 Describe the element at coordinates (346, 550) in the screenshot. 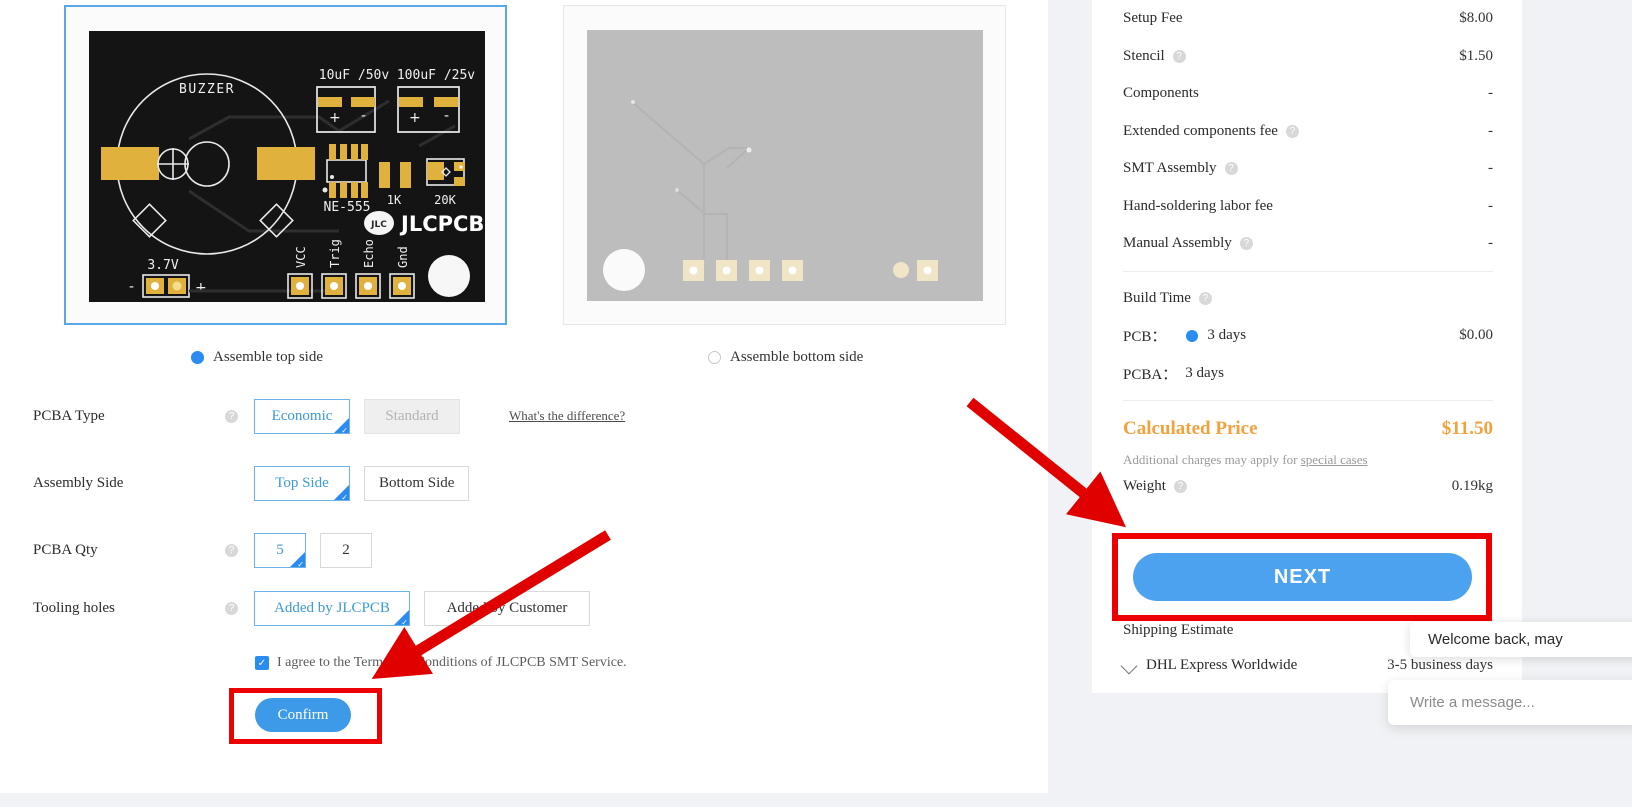

I see `option-pcba-qty-2: 2` at that location.